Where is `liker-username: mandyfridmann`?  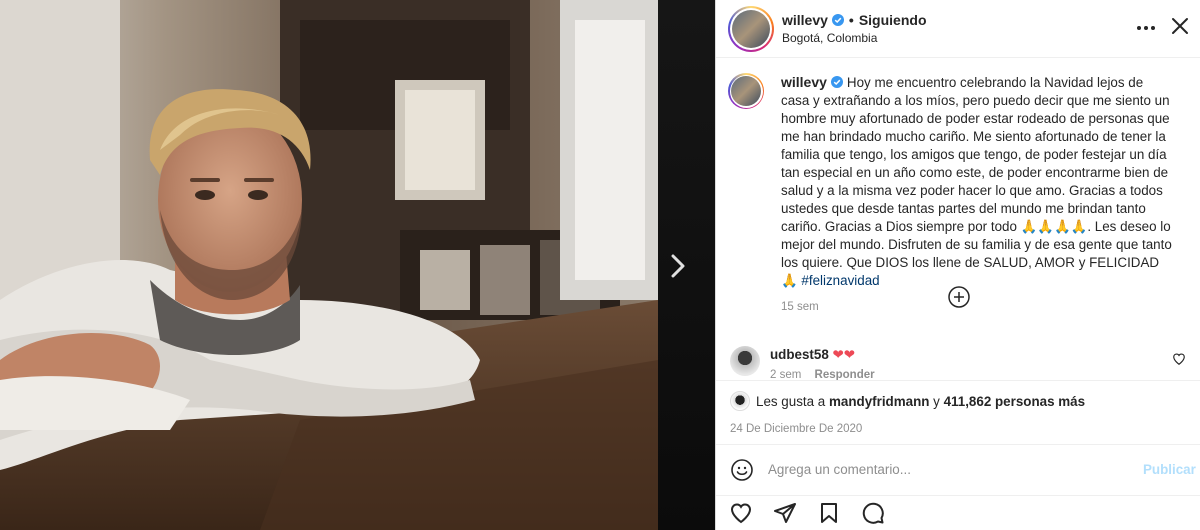
liker-username: mandyfridmann is located at coordinates (879, 401).